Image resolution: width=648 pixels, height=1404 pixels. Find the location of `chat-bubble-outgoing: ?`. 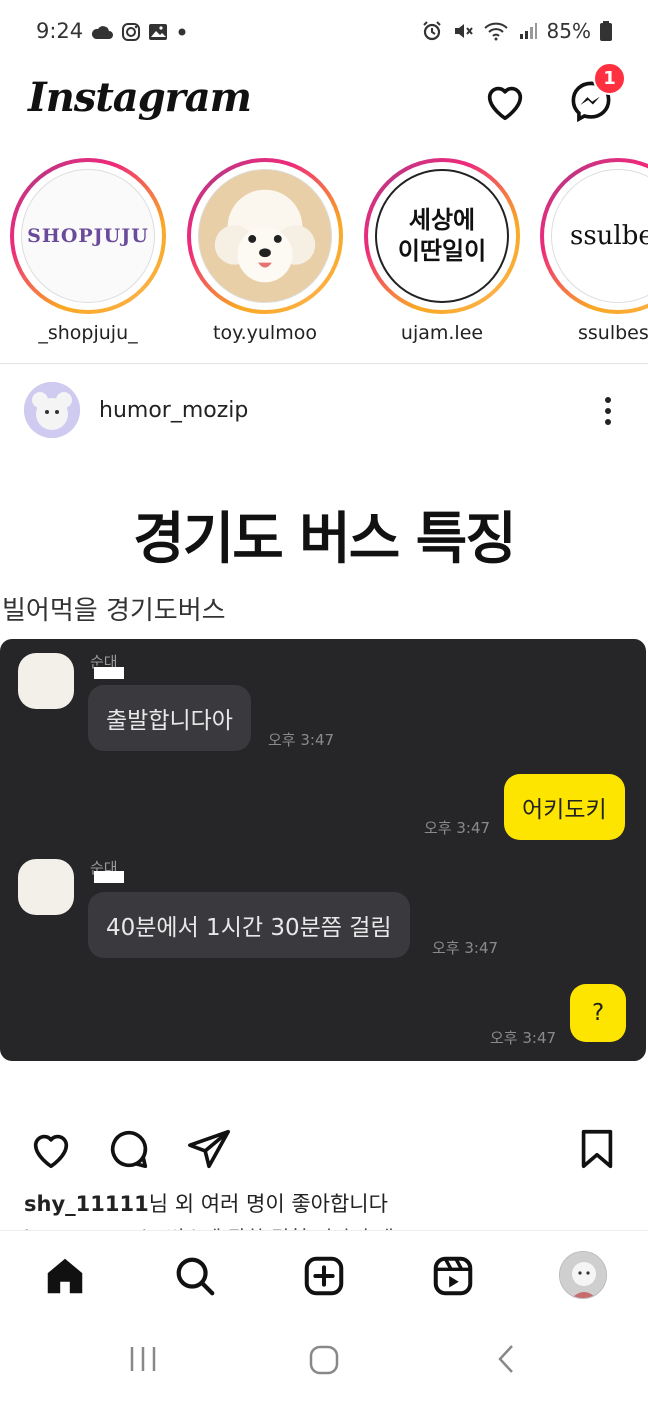

chat-bubble-outgoing: ? is located at coordinates (598, 1013).